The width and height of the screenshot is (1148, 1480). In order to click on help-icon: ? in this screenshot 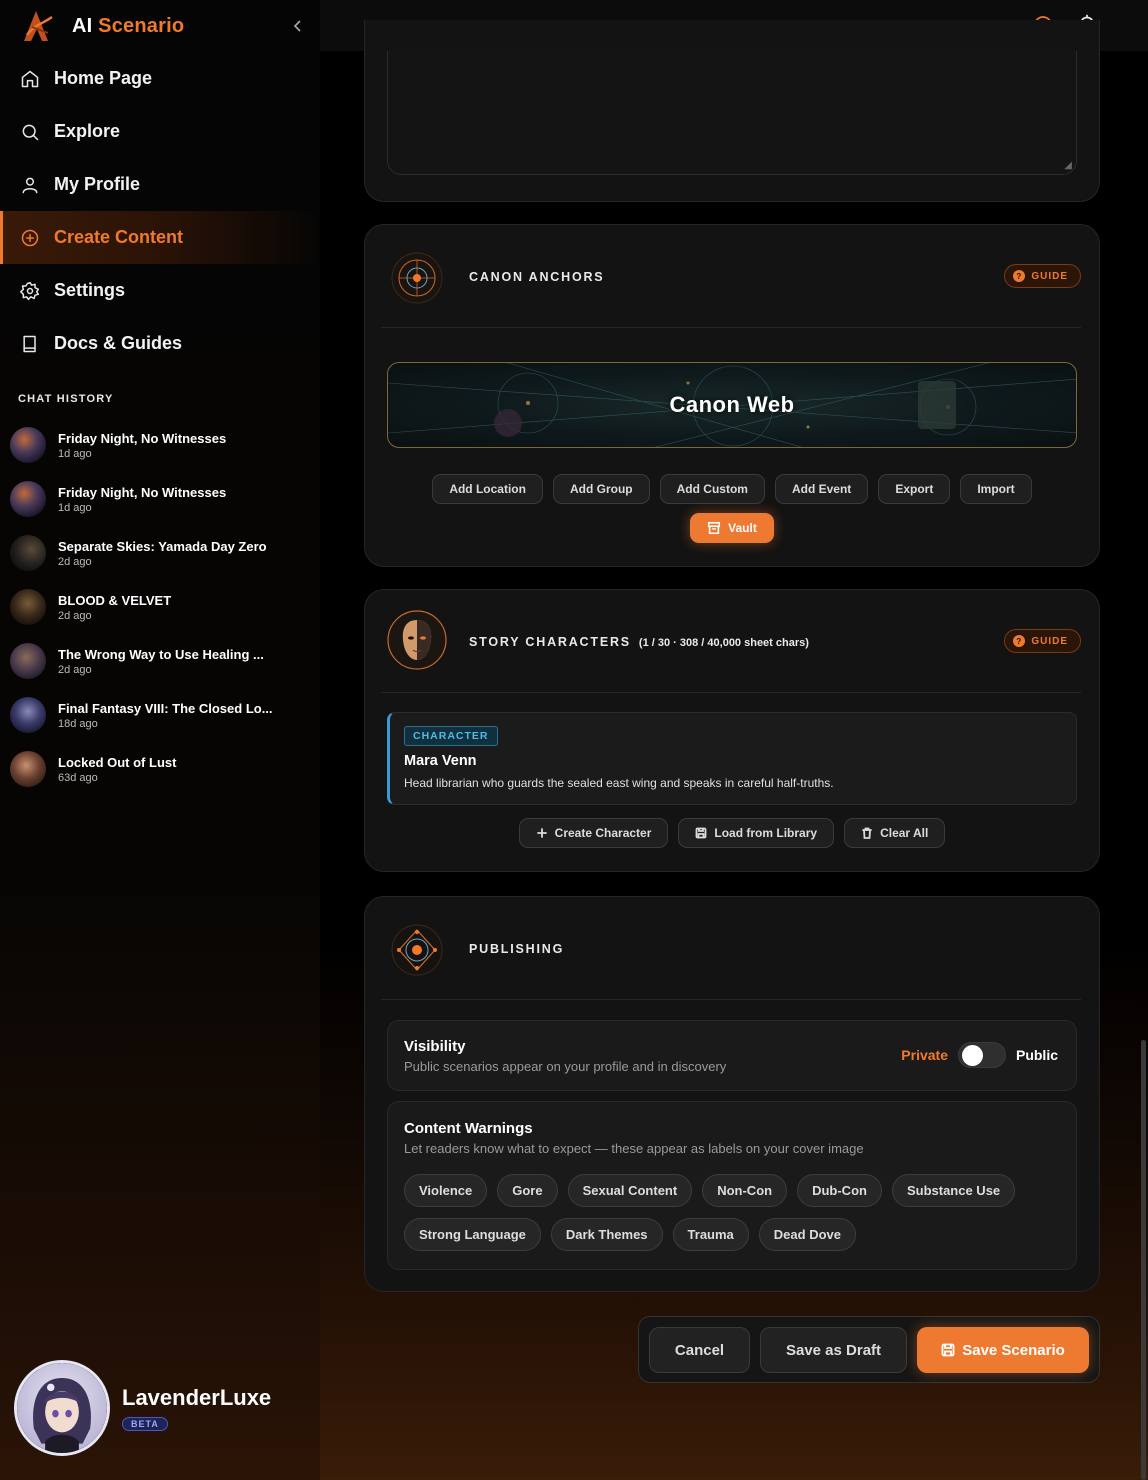, I will do `click(1019, 276)`.